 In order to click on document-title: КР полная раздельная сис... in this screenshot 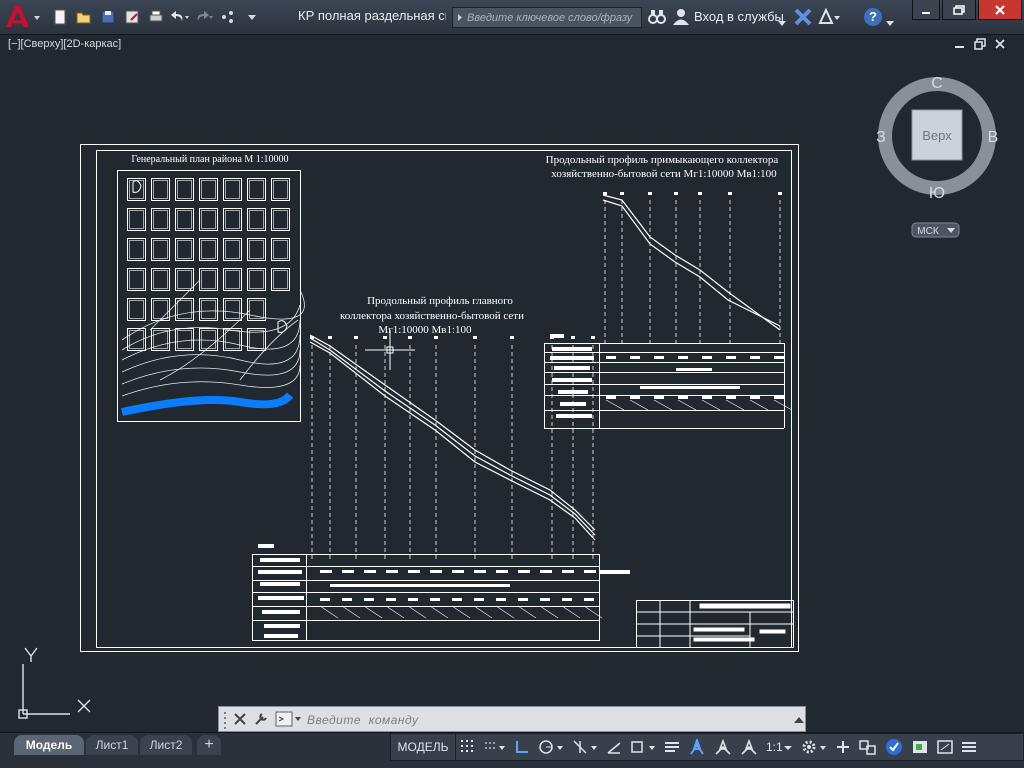, I will do `click(372, 15)`.